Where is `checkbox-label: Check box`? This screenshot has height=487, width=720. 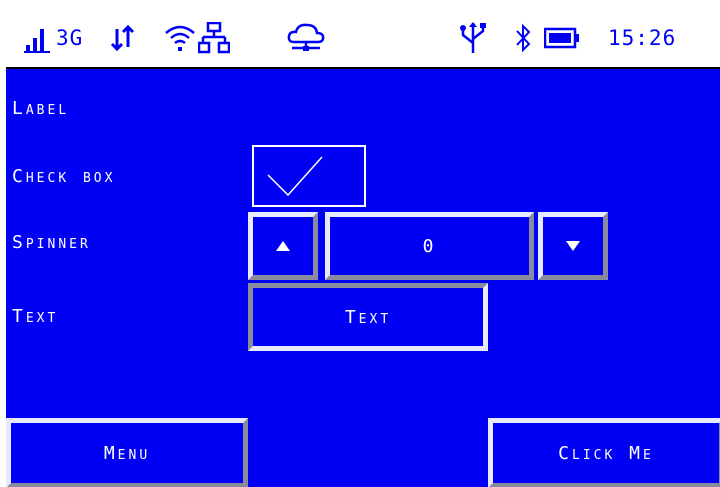 checkbox-label: Check box is located at coordinates (64, 176).